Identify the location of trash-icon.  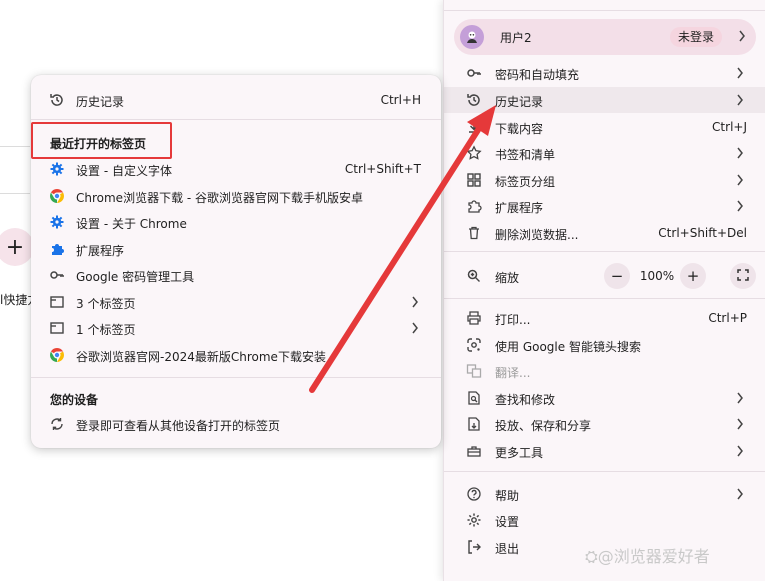
(474, 233).